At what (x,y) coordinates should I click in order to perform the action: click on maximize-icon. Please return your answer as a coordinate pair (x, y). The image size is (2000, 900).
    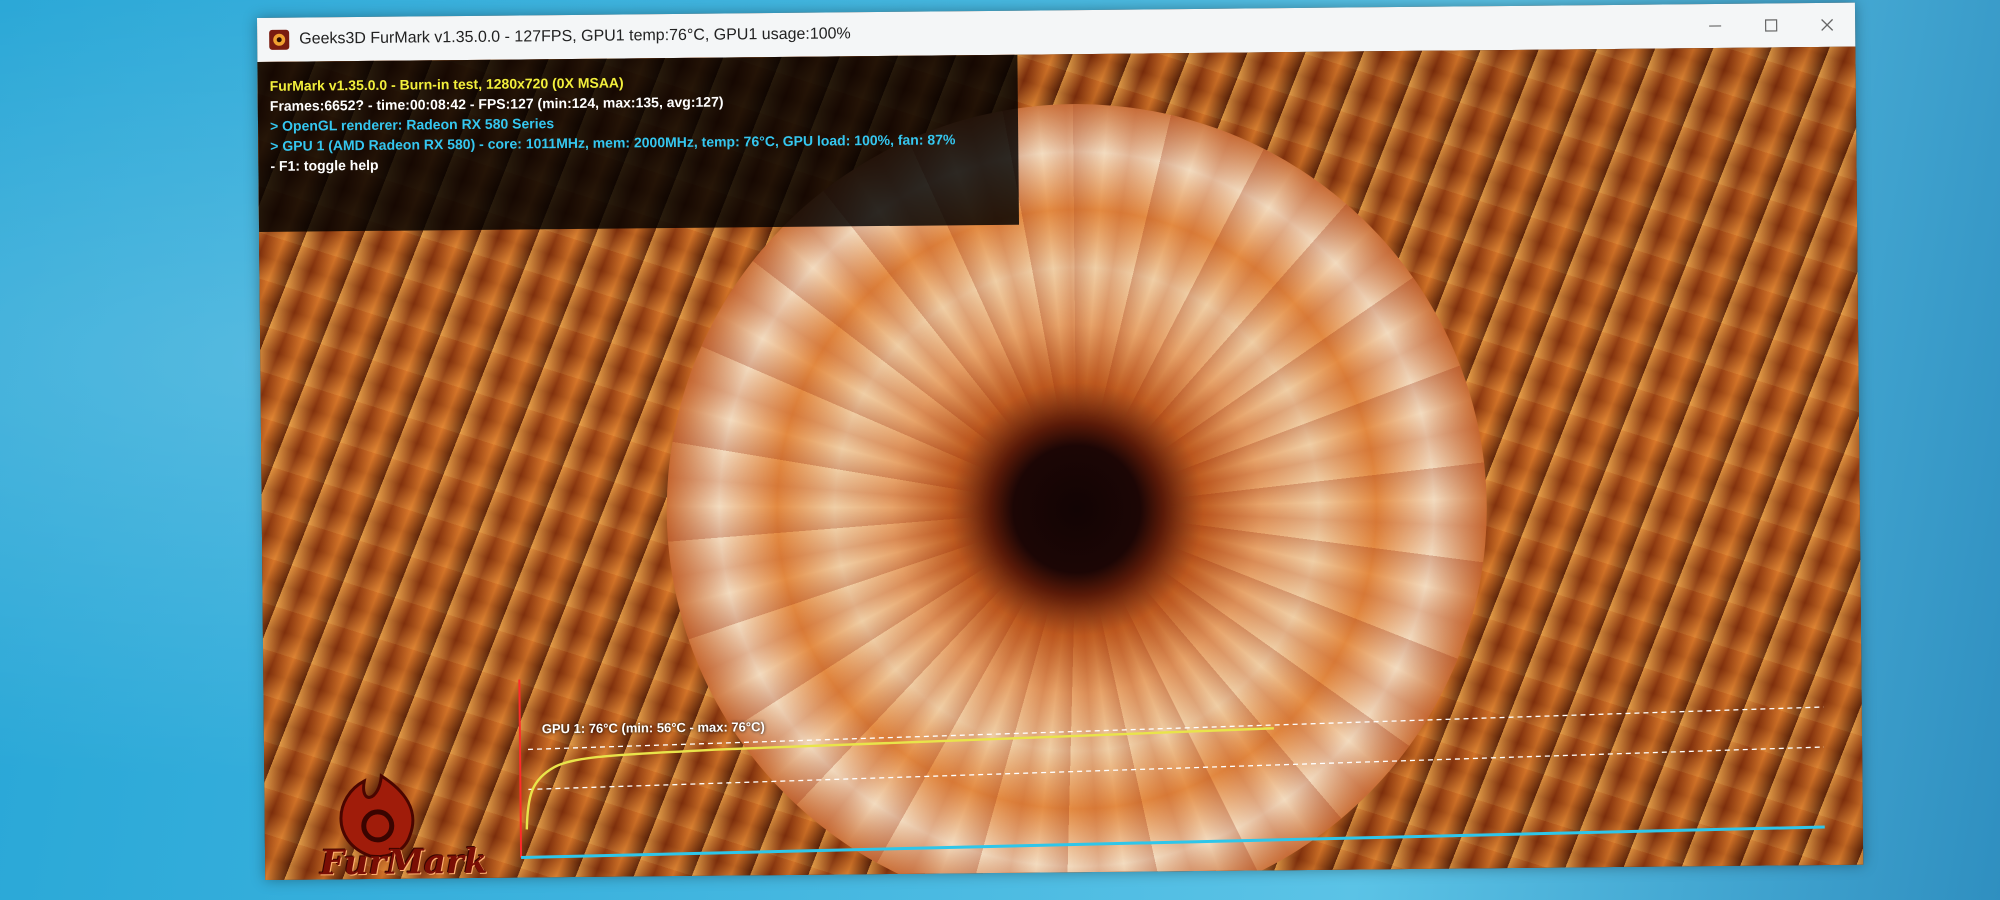
    Looking at the image, I should click on (1771, 25).